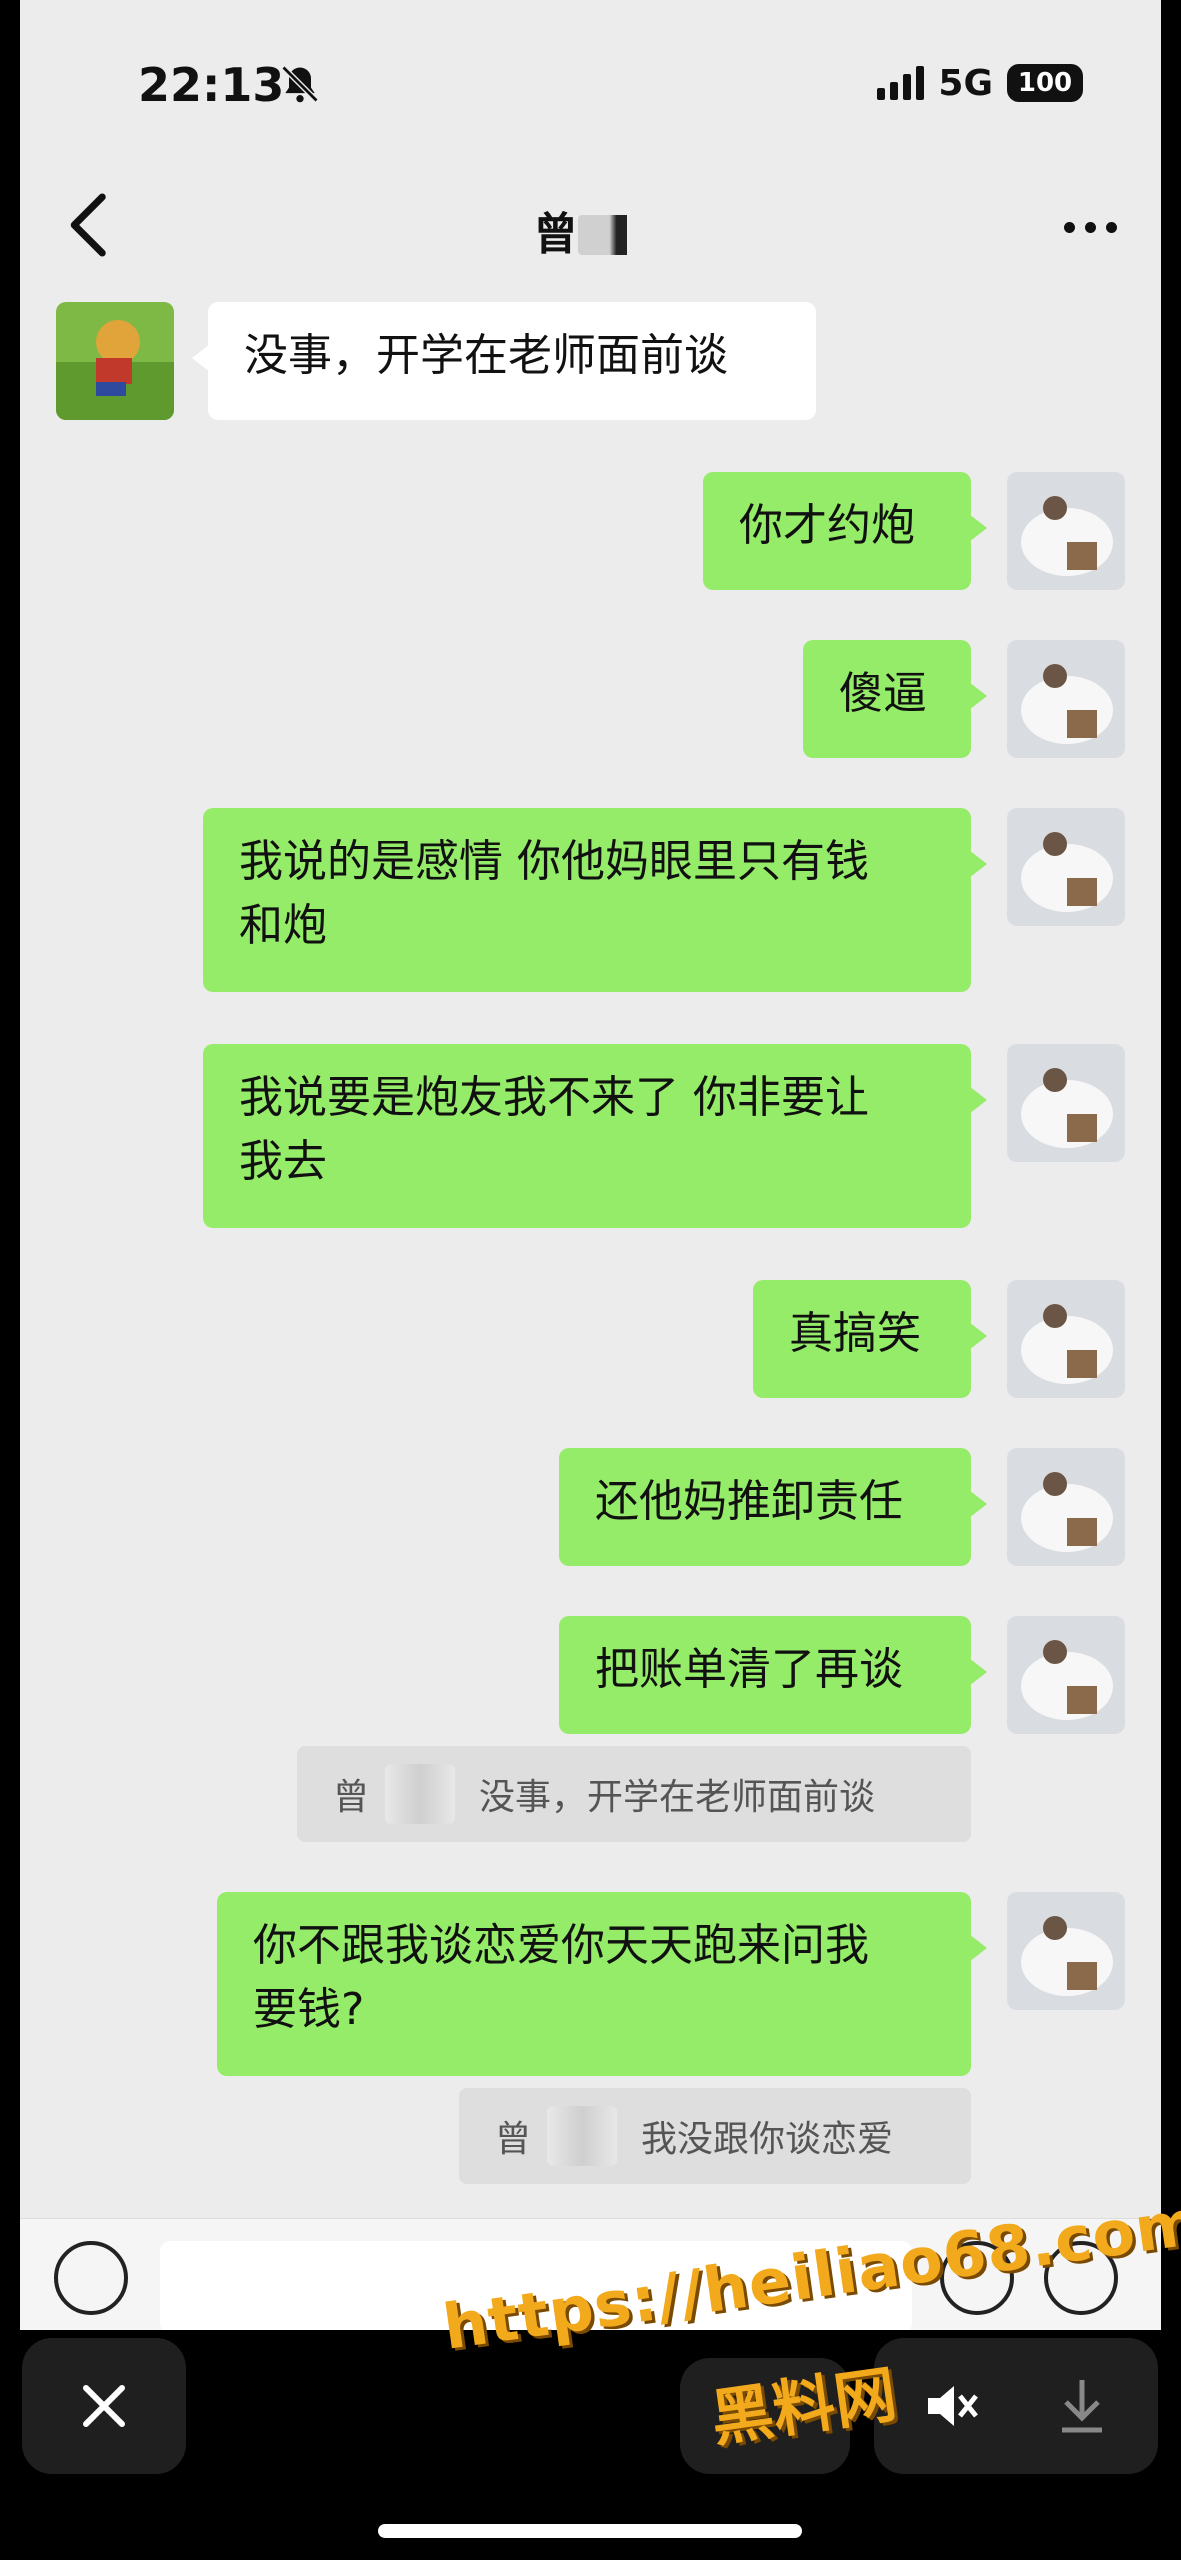 This screenshot has width=1181, height=2560. Describe the element at coordinates (590, 2531) in the screenshot. I see `home-indicator` at that location.